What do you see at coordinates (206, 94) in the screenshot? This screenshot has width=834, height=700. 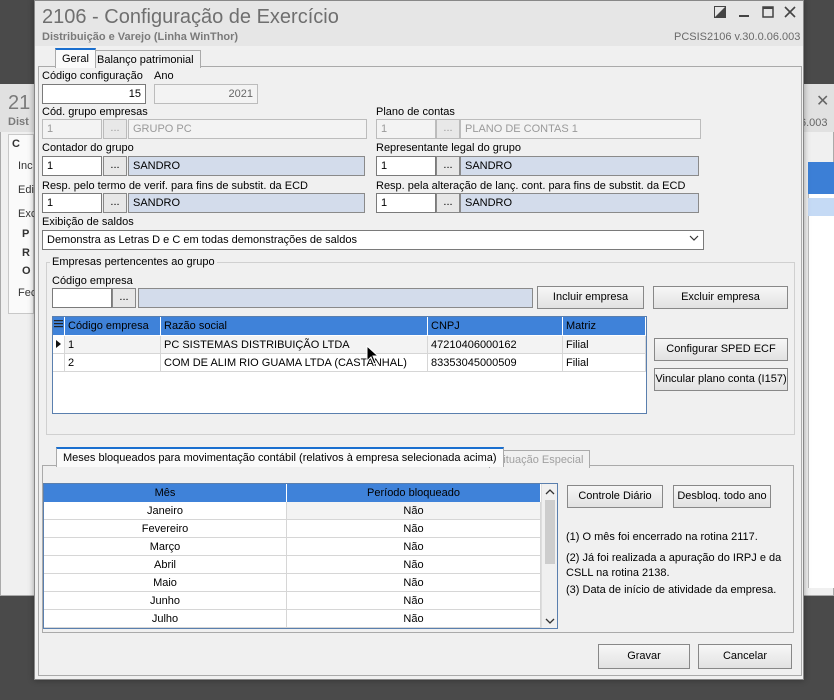 I see `ano-input: 2021` at bounding box center [206, 94].